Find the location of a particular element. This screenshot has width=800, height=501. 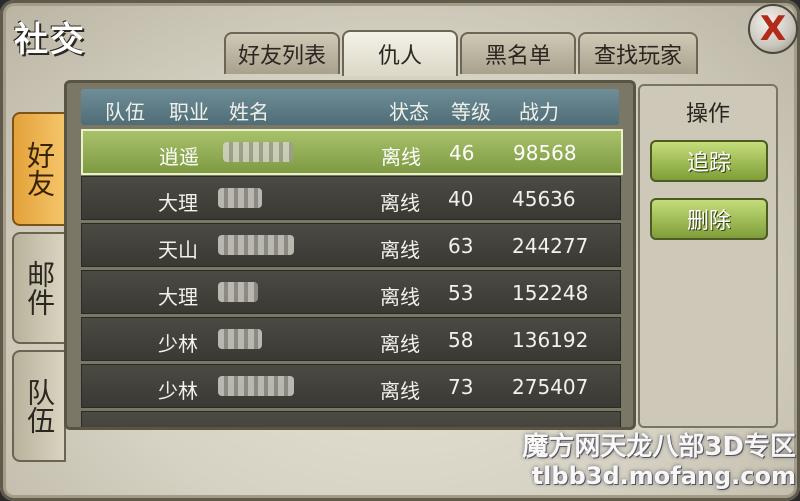

table-row: 少林 离线 58 136192 is located at coordinates (351, 339).